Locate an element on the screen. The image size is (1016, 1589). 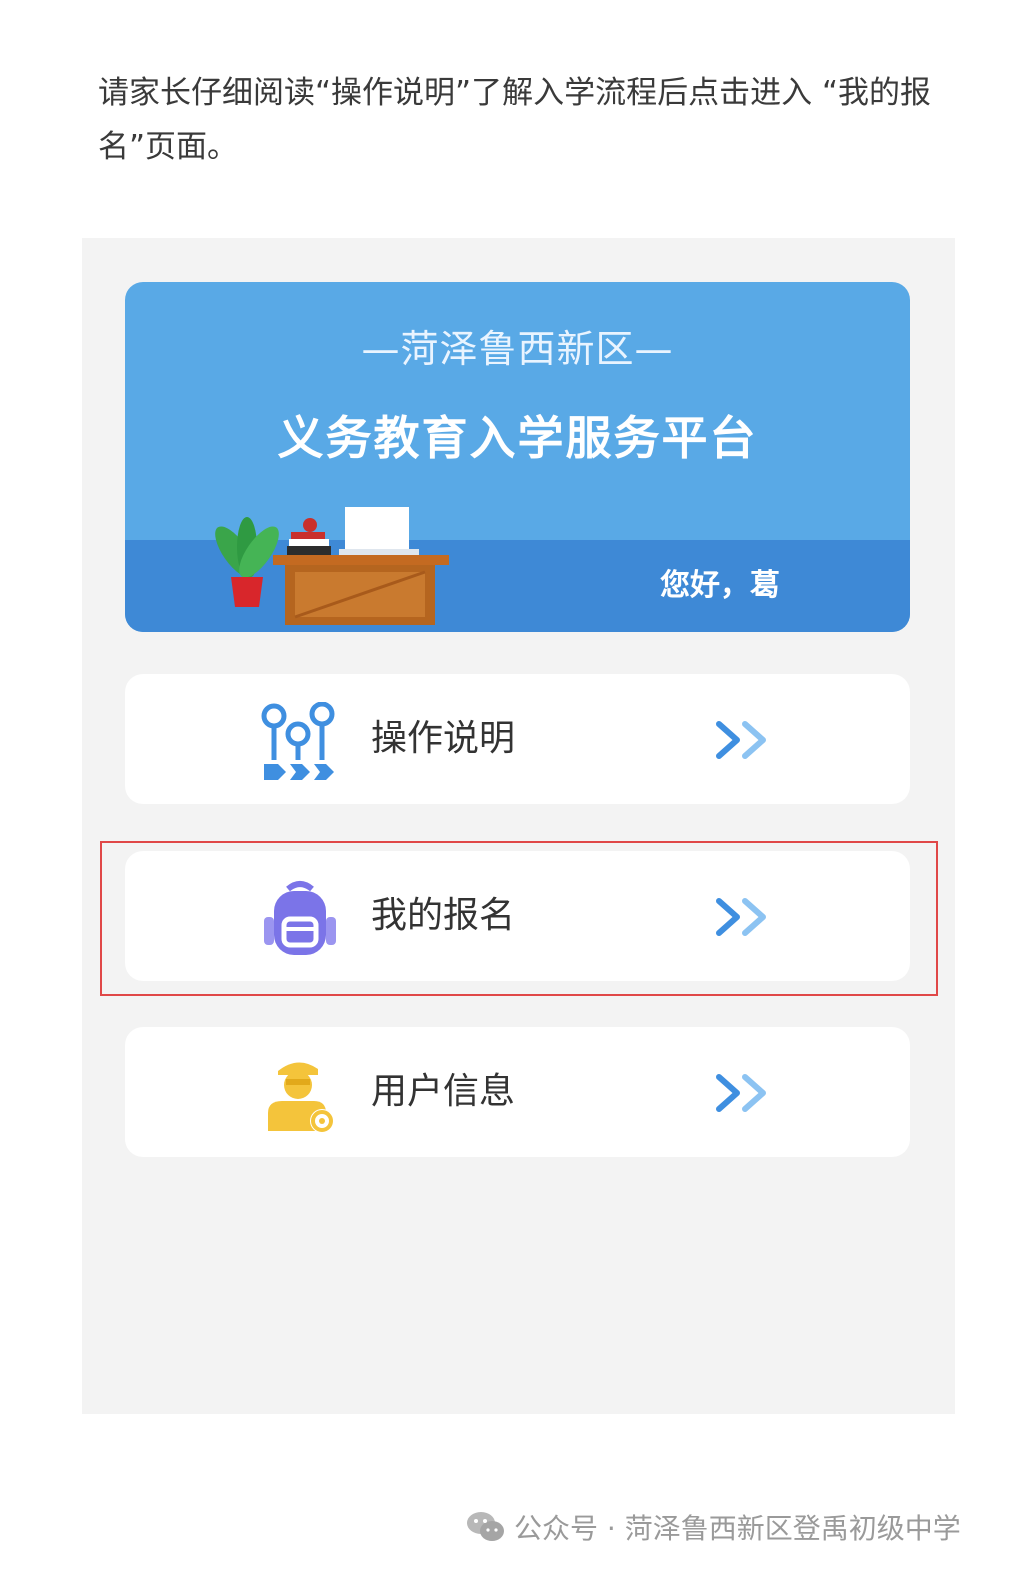
instruction-text: 请家长仔细阅读“操作说明”了解入学流程后点击进入 “我的报名”页面。 is located at coordinates (515, 120).